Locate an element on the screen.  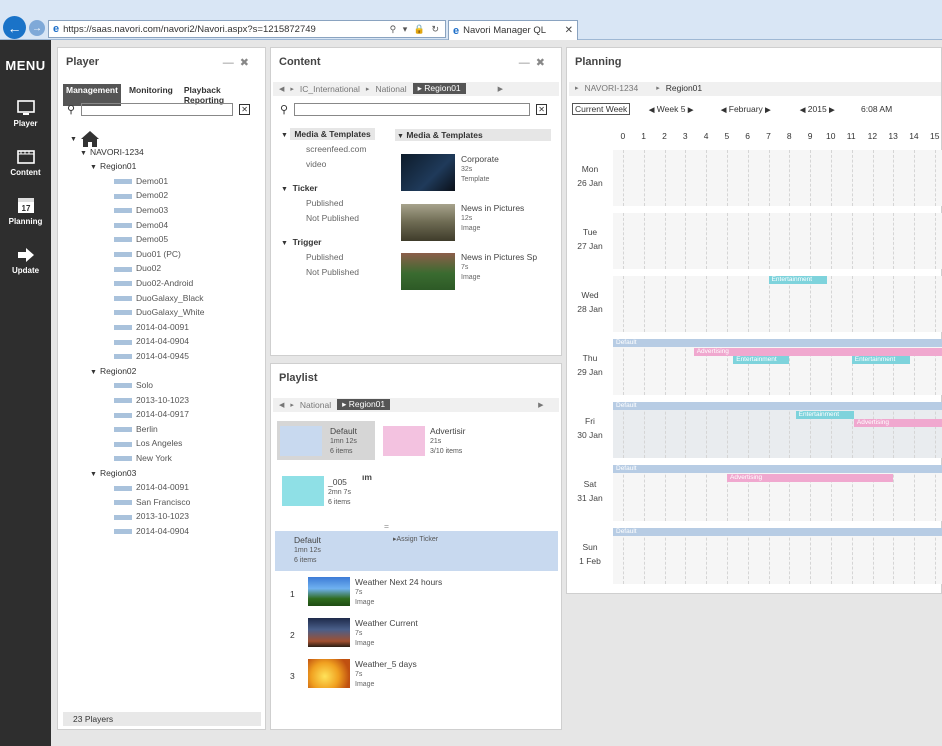
tree-device: 2014-04-0945 is located at coordinates (165, 356).